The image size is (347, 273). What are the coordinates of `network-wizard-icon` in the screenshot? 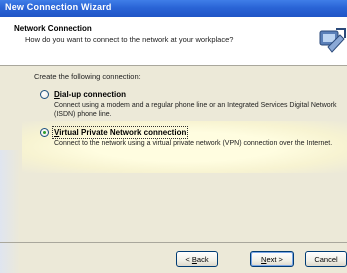 It's located at (332, 40).